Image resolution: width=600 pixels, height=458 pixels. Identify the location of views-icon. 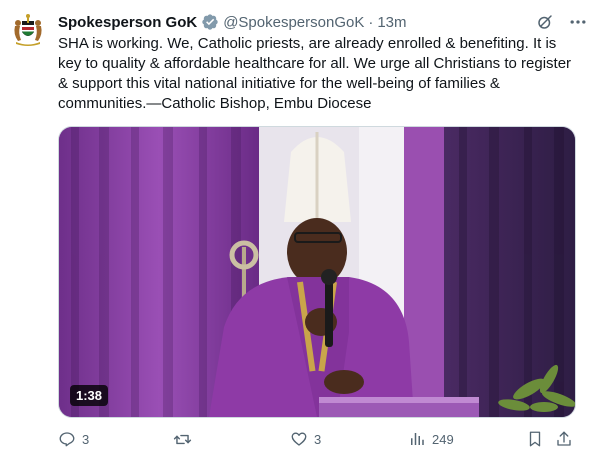
(417, 439).